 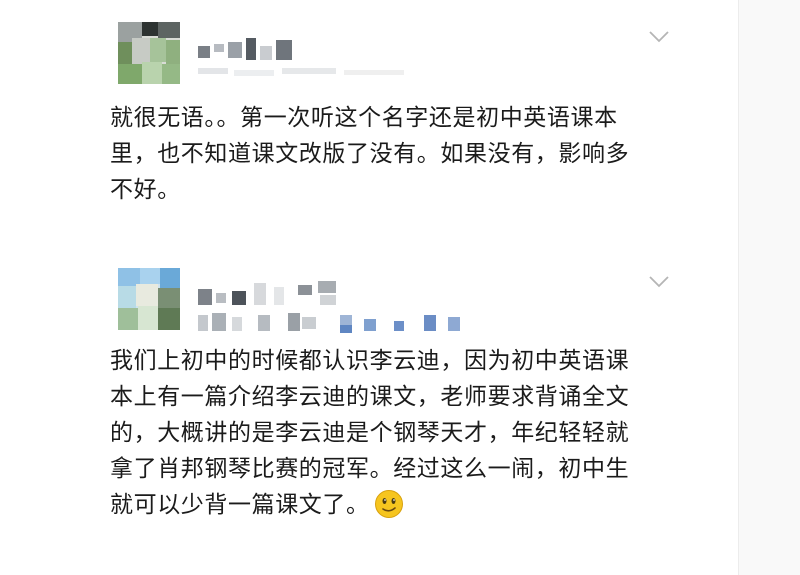 I want to click on right-scroll-rail, so click(x=769, y=287).